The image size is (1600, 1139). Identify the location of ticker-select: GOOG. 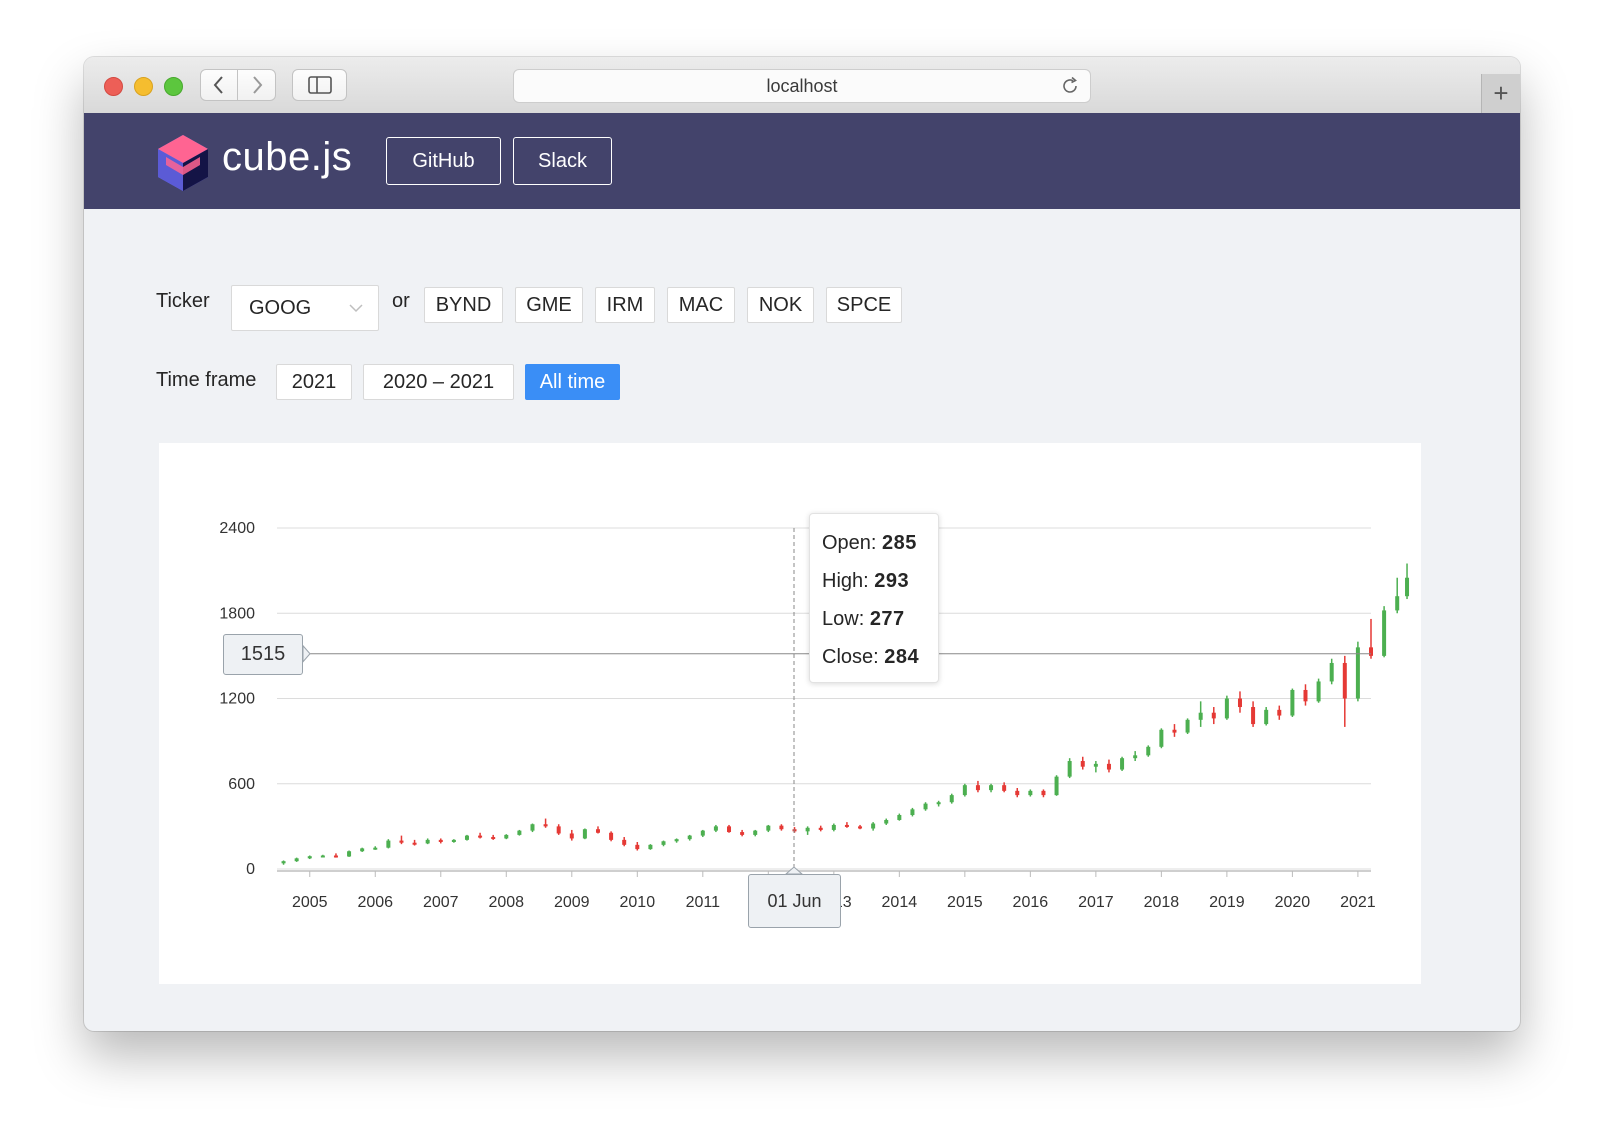
(305, 308).